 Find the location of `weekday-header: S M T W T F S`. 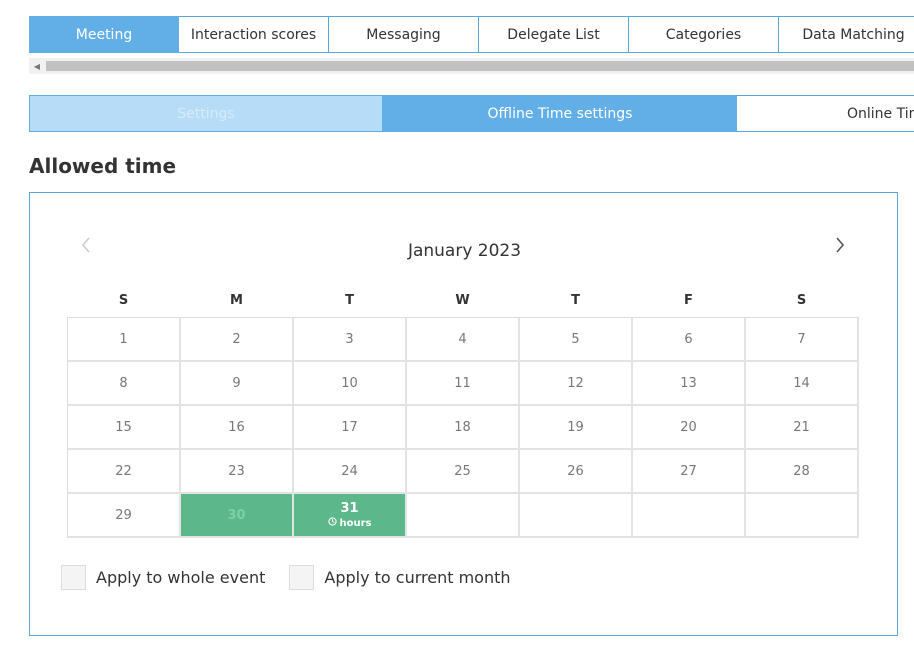

weekday-header: S M T W T F S is located at coordinates (462, 300).